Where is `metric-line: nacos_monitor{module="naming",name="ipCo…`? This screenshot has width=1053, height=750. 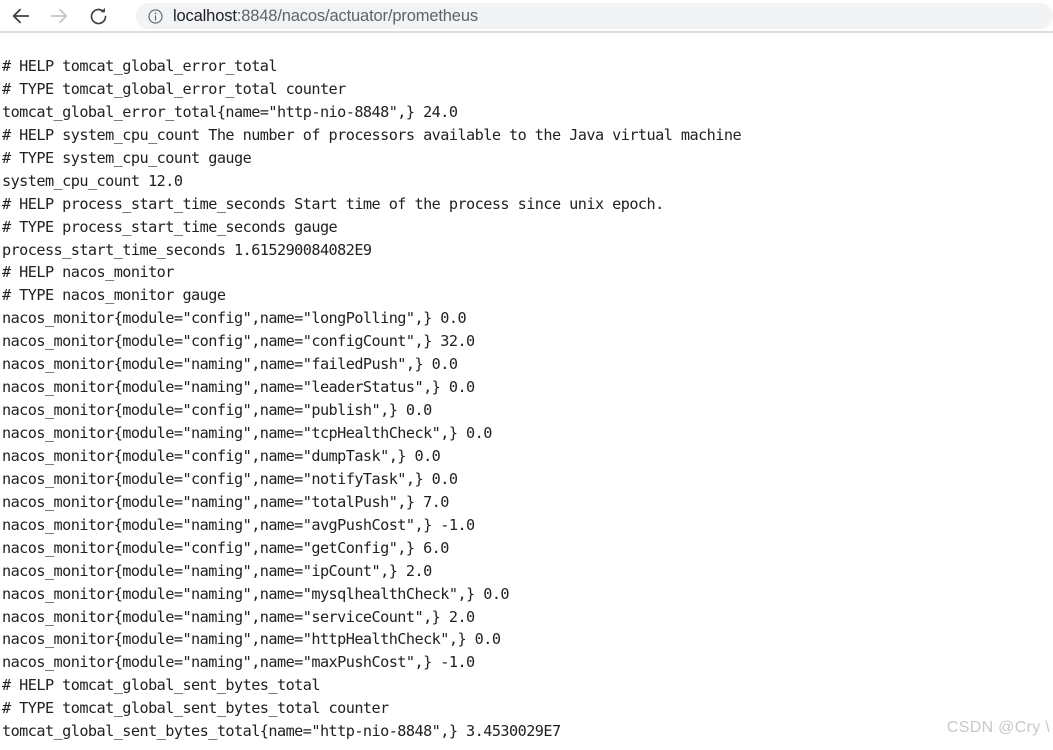 metric-line: nacos_monitor{module="naming",name="ipCo… is located at coordinates (217, 570).